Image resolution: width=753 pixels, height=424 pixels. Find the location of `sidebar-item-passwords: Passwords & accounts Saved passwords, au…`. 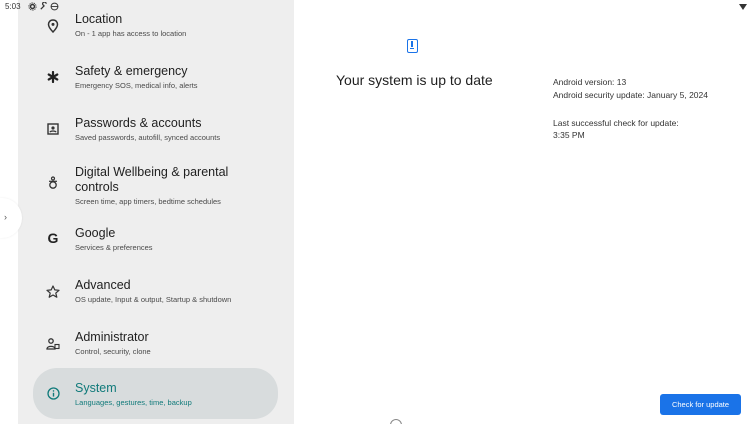

sidebar-item-passwords: Passwords & accounts Saved passwords, au… is located at coordinates (155, 129).